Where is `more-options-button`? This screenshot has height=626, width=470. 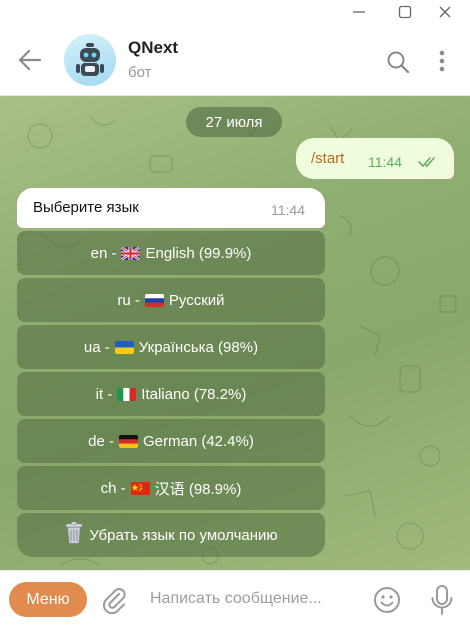 more-options-button is located at coordinates (442, 61).